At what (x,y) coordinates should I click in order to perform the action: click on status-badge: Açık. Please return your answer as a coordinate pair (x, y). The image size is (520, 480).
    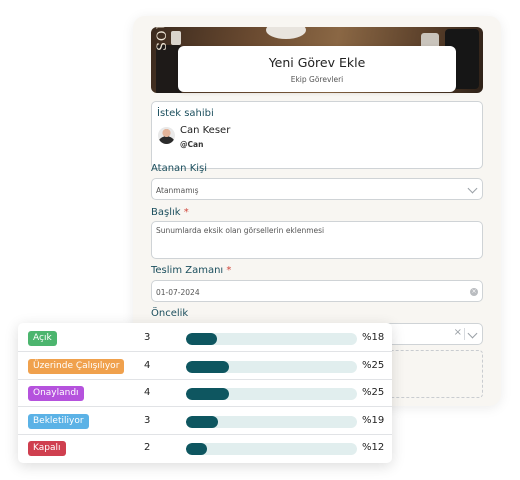
    Looking at the image, I should click on (42, 338).